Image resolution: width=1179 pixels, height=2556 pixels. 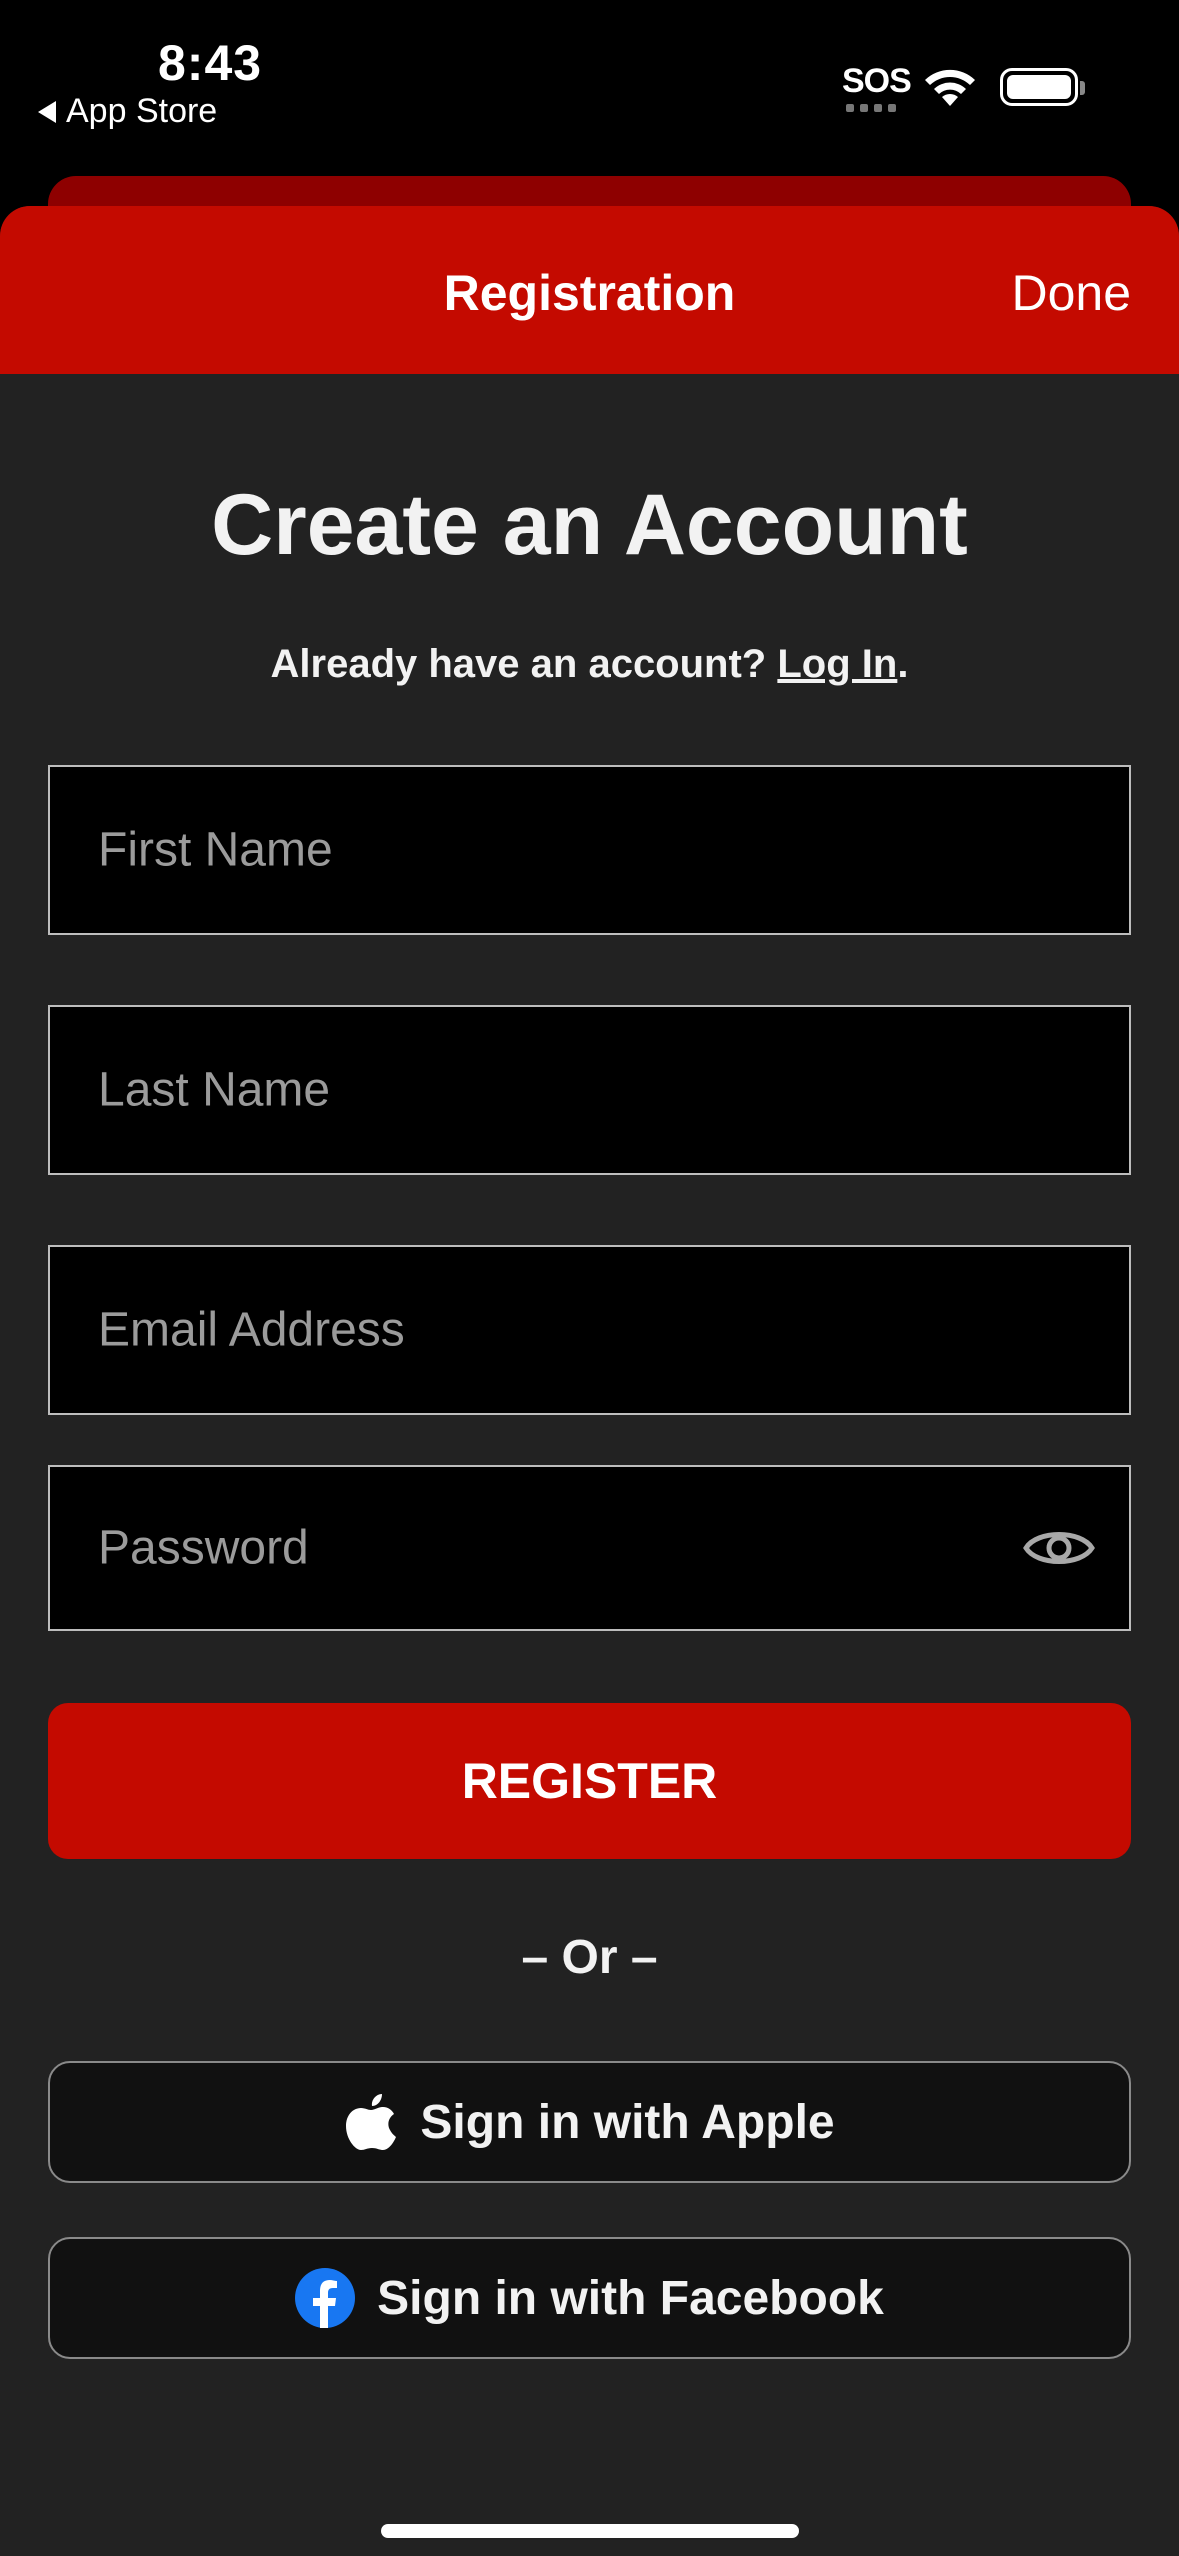 What do you see at coordinates (203, 1548) in the screenshot?
I see `password-placeholder: Password` at bounding box center [203, 1548].